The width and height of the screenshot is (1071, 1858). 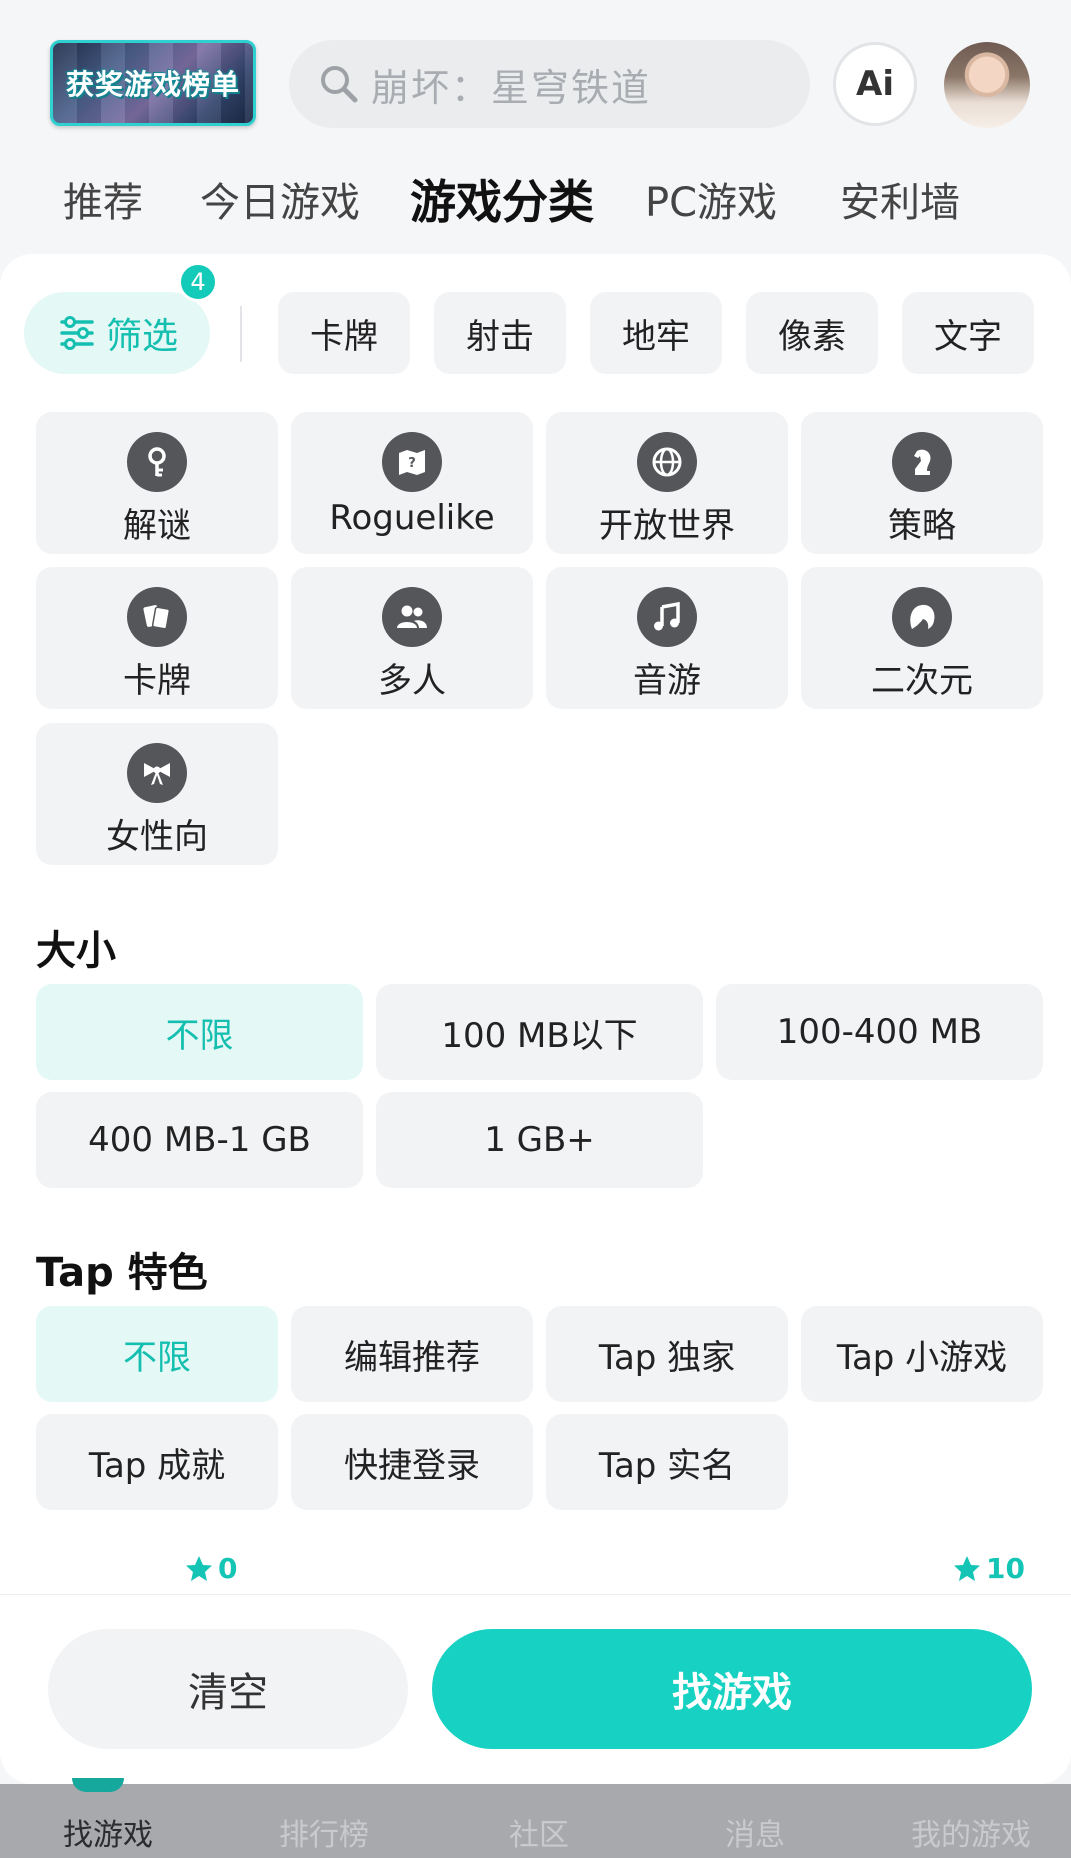 I want to click on key-icon, so click(x=157, y=462).